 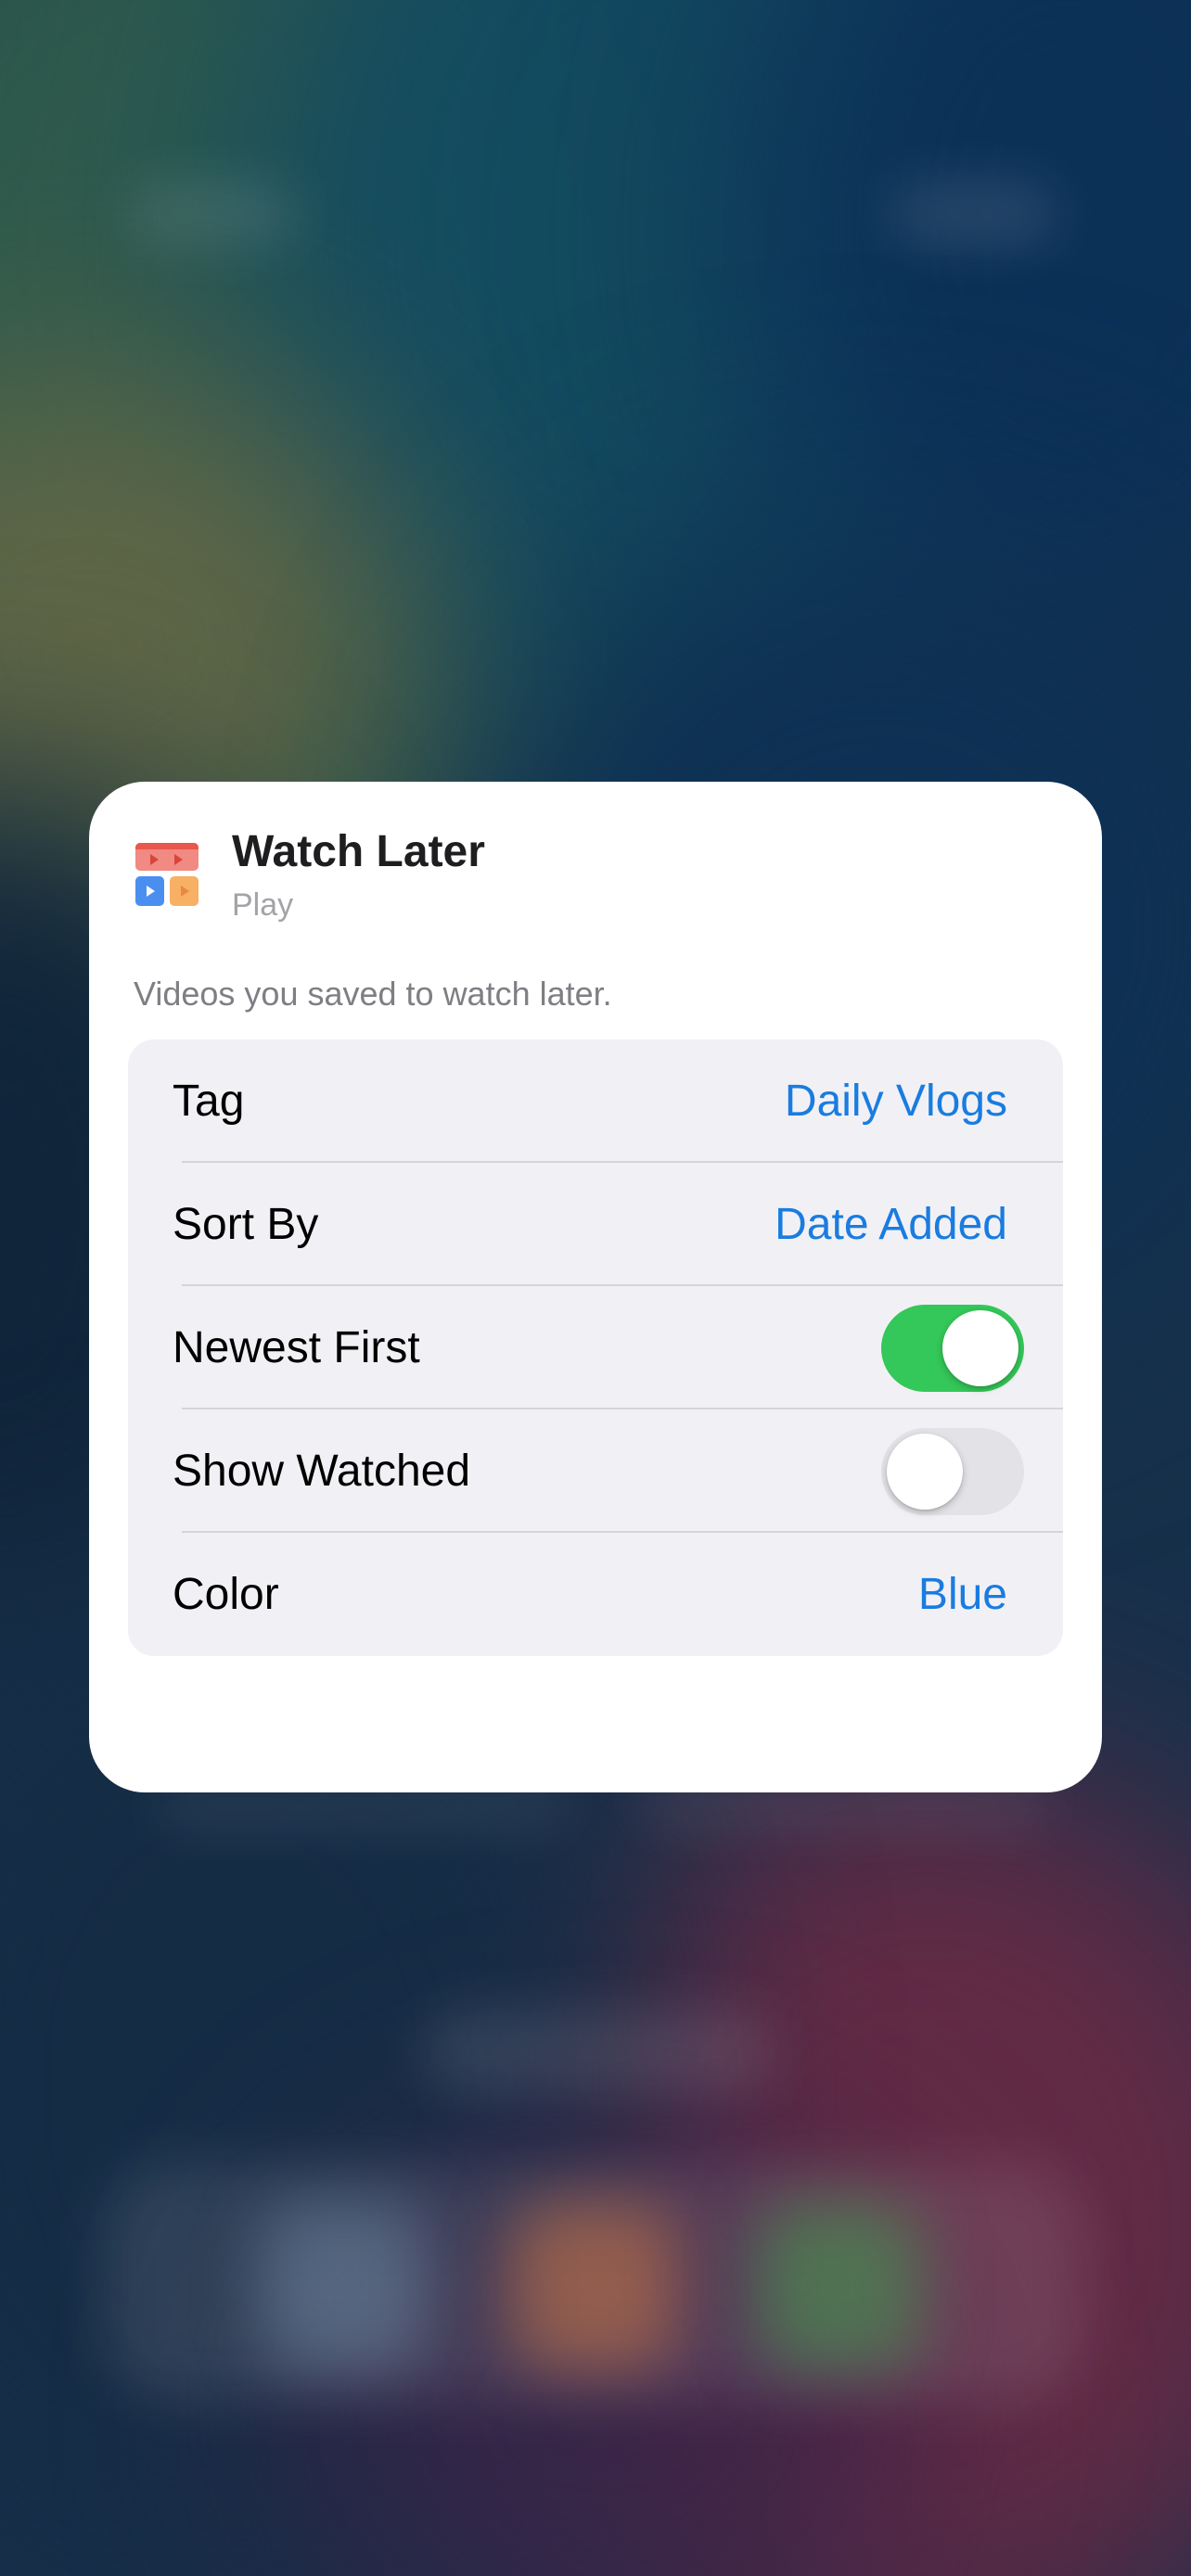 I want to click on setting-label: Show Watched, so click(x=322, y=1471).